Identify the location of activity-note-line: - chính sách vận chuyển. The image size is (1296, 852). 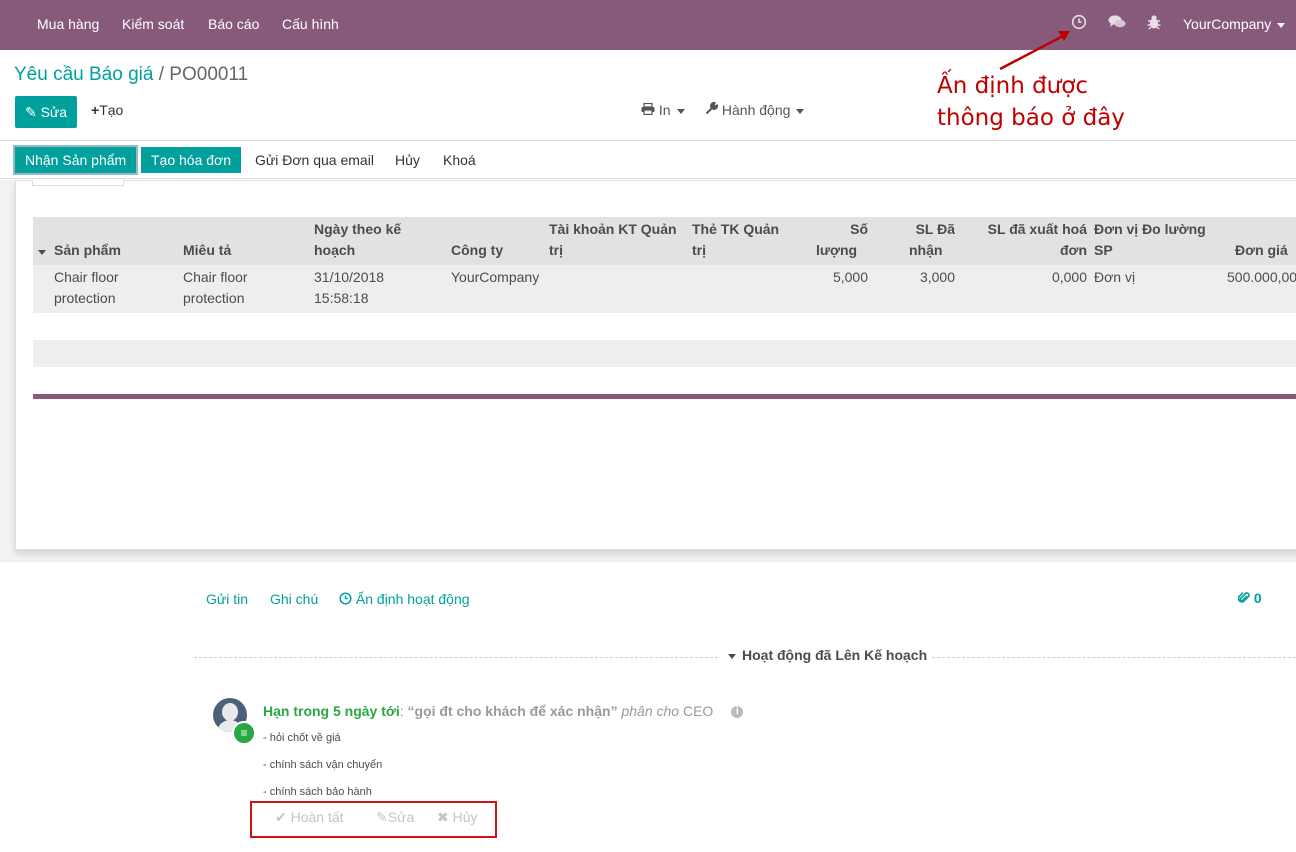
(323, 765).